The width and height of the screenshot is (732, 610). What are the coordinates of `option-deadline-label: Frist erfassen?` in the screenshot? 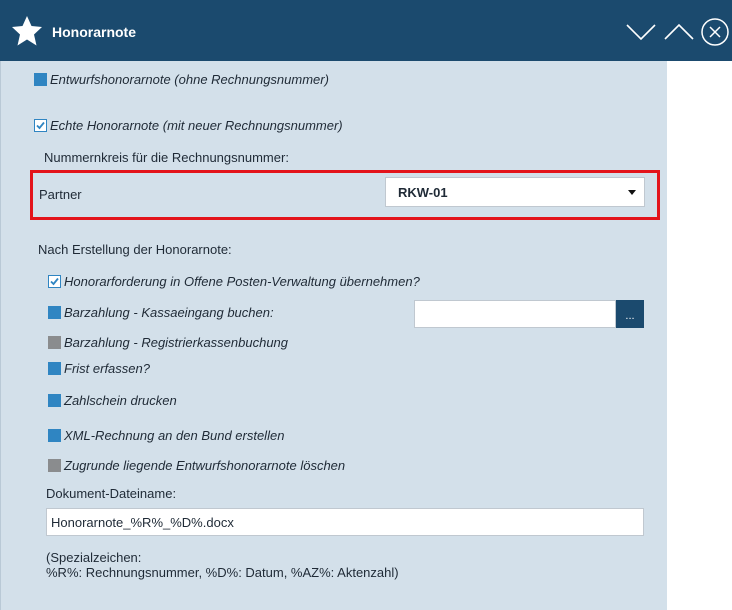 It's located at (107, 368).